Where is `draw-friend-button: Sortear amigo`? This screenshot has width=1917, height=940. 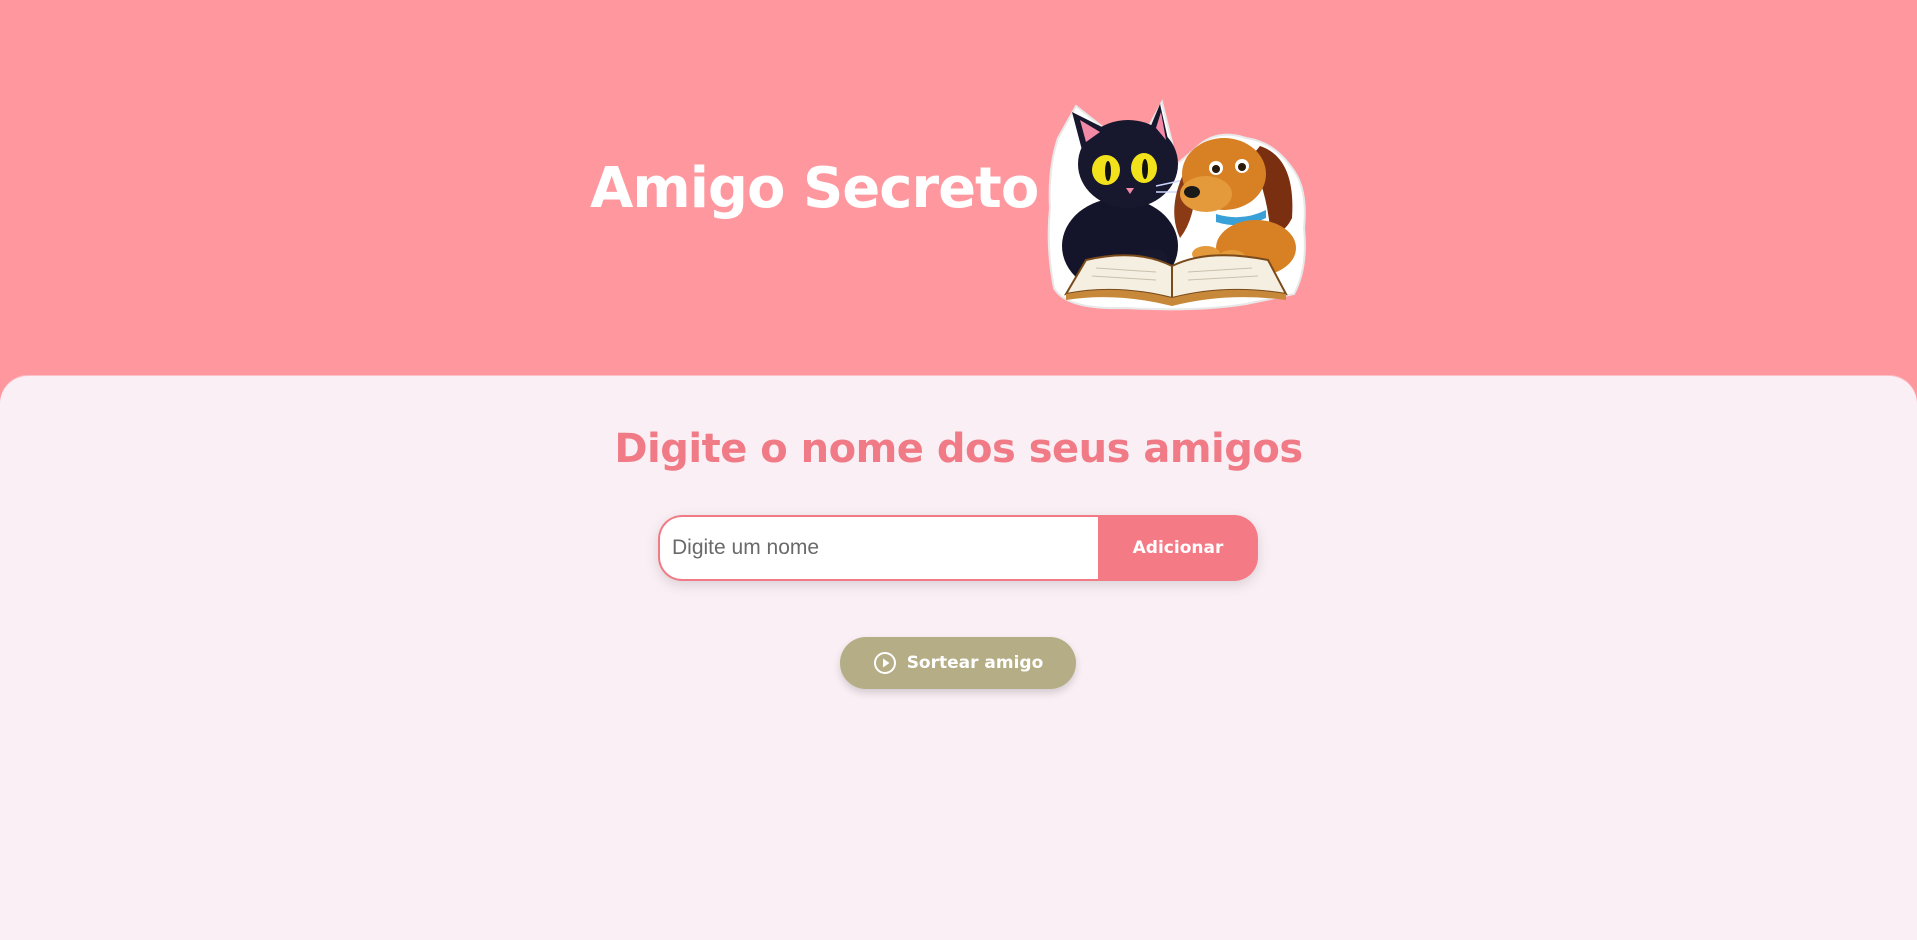
draw-friend-button: Sortear amigo is located at coordinates (958, 663).